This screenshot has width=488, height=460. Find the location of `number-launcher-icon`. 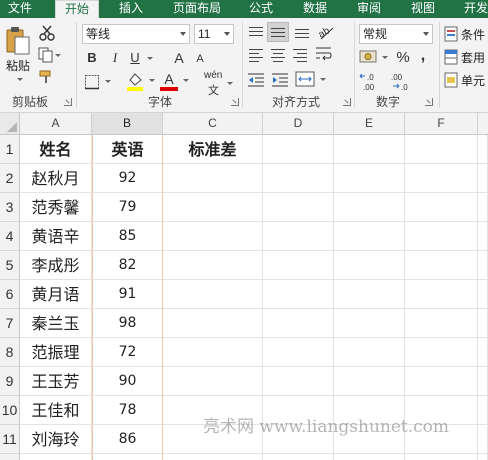

number-launcher-icon is located at coordinates (429, 102).